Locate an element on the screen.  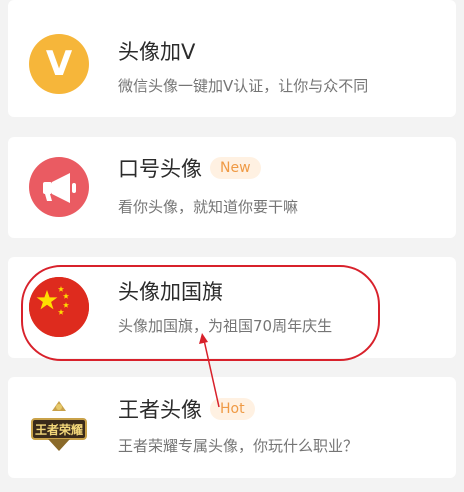
megaphone-glyph is located at coordinates (59, 188).